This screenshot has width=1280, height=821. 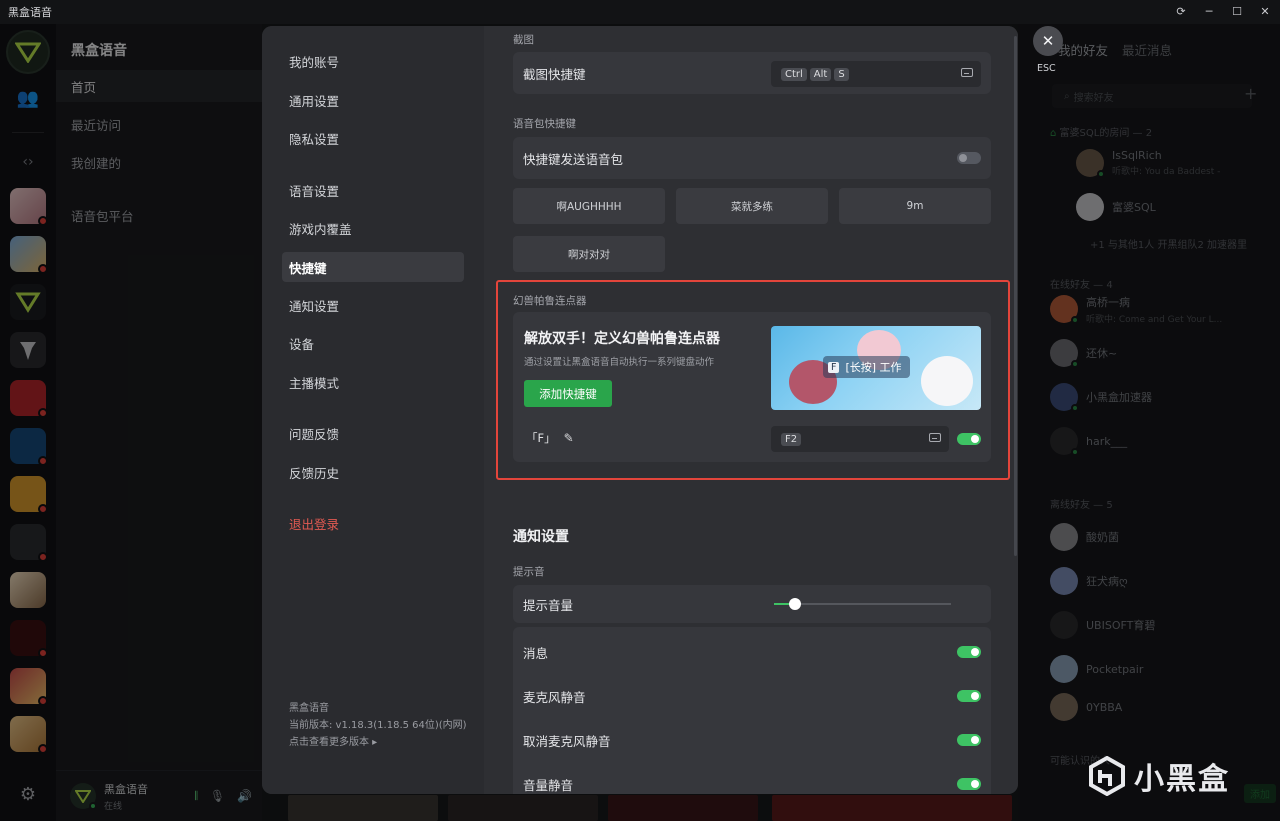 What do you see at coordinates (1209, 11) in the screenshot?
I see `minimize-icon: ─` at bounding box center [1209, 11].